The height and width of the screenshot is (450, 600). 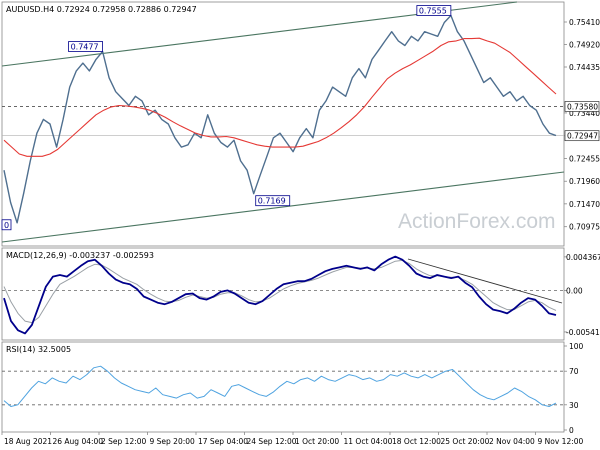 I want to click on rsi-levels, so click(x=283, y=388).